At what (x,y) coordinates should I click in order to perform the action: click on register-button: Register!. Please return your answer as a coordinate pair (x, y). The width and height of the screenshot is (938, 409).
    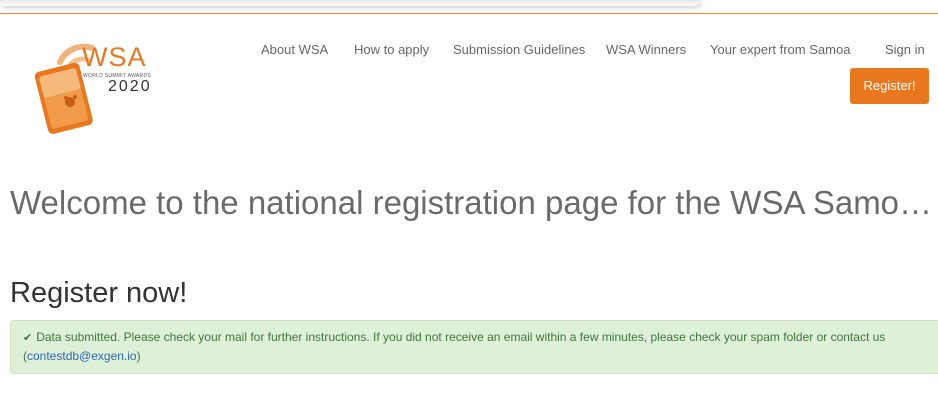
    Looking at the image, I should click on (889, 86).